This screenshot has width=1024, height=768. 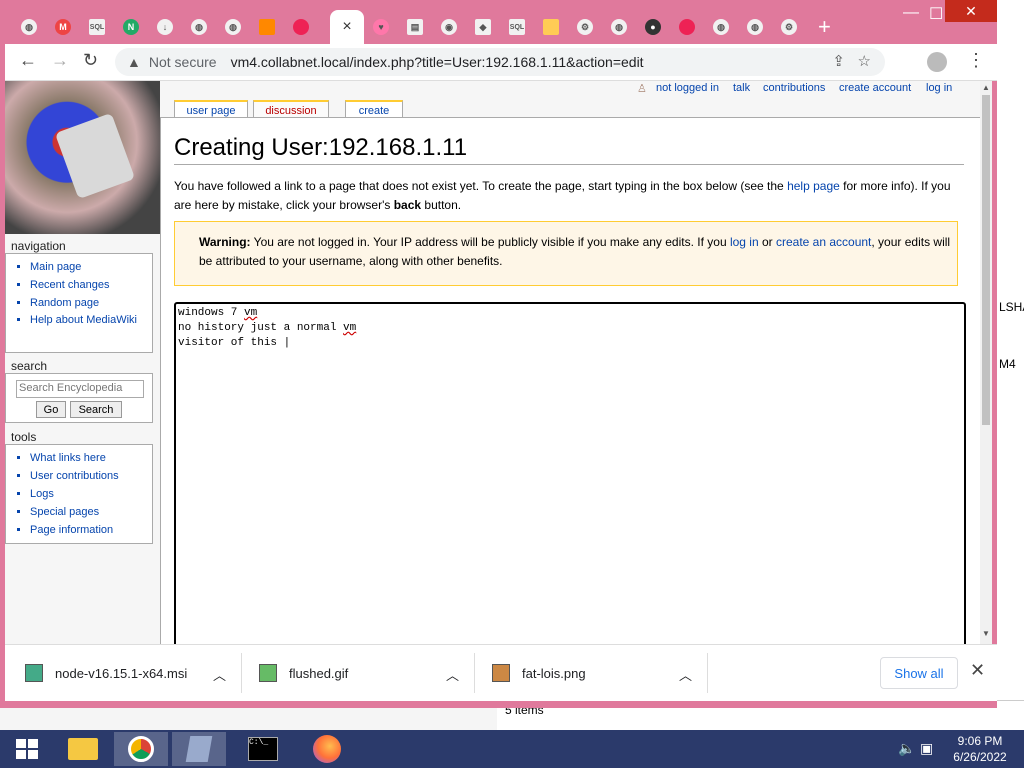 I want to click on browser-tab: ♥, so click(x=381, y=27).